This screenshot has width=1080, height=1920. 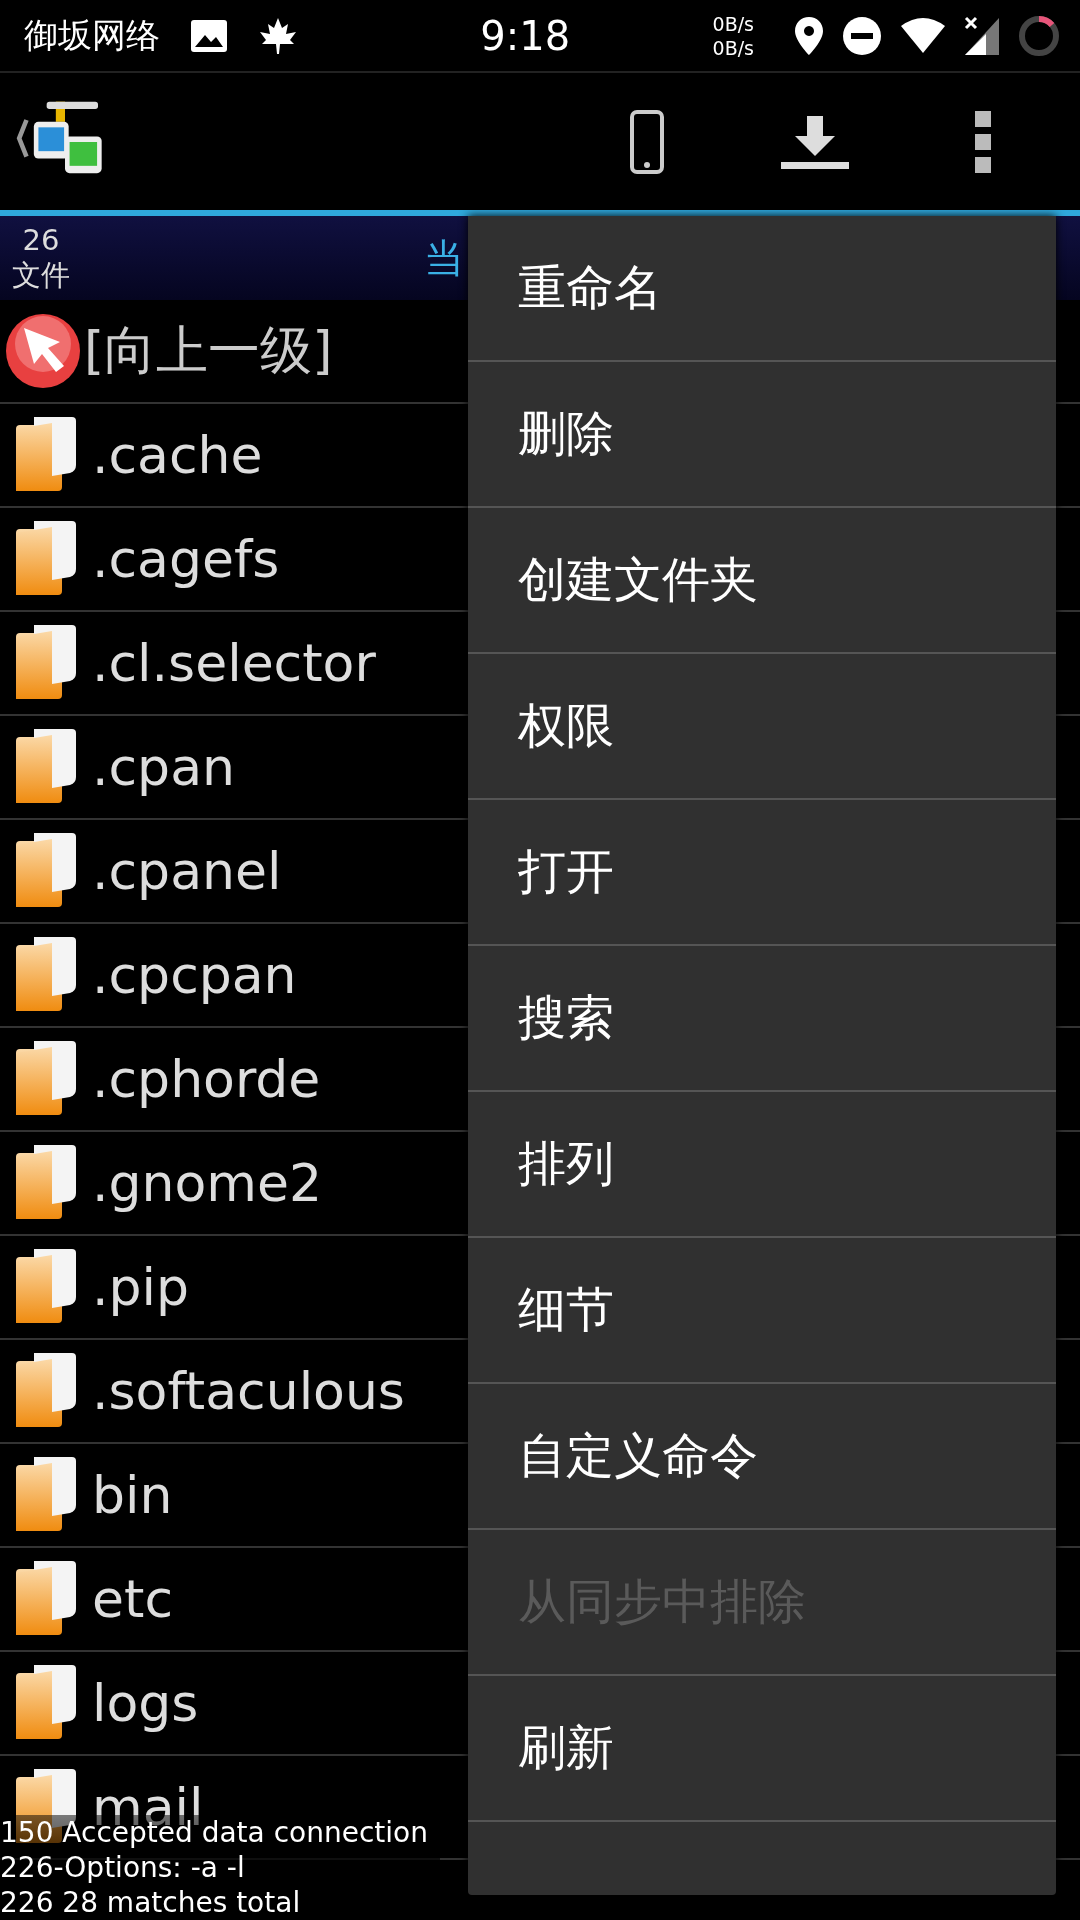 What do you see at coordinates (187, 871) in the screenshot?
I see `folder-name: .cpanel` at bounding box center [187, 871].